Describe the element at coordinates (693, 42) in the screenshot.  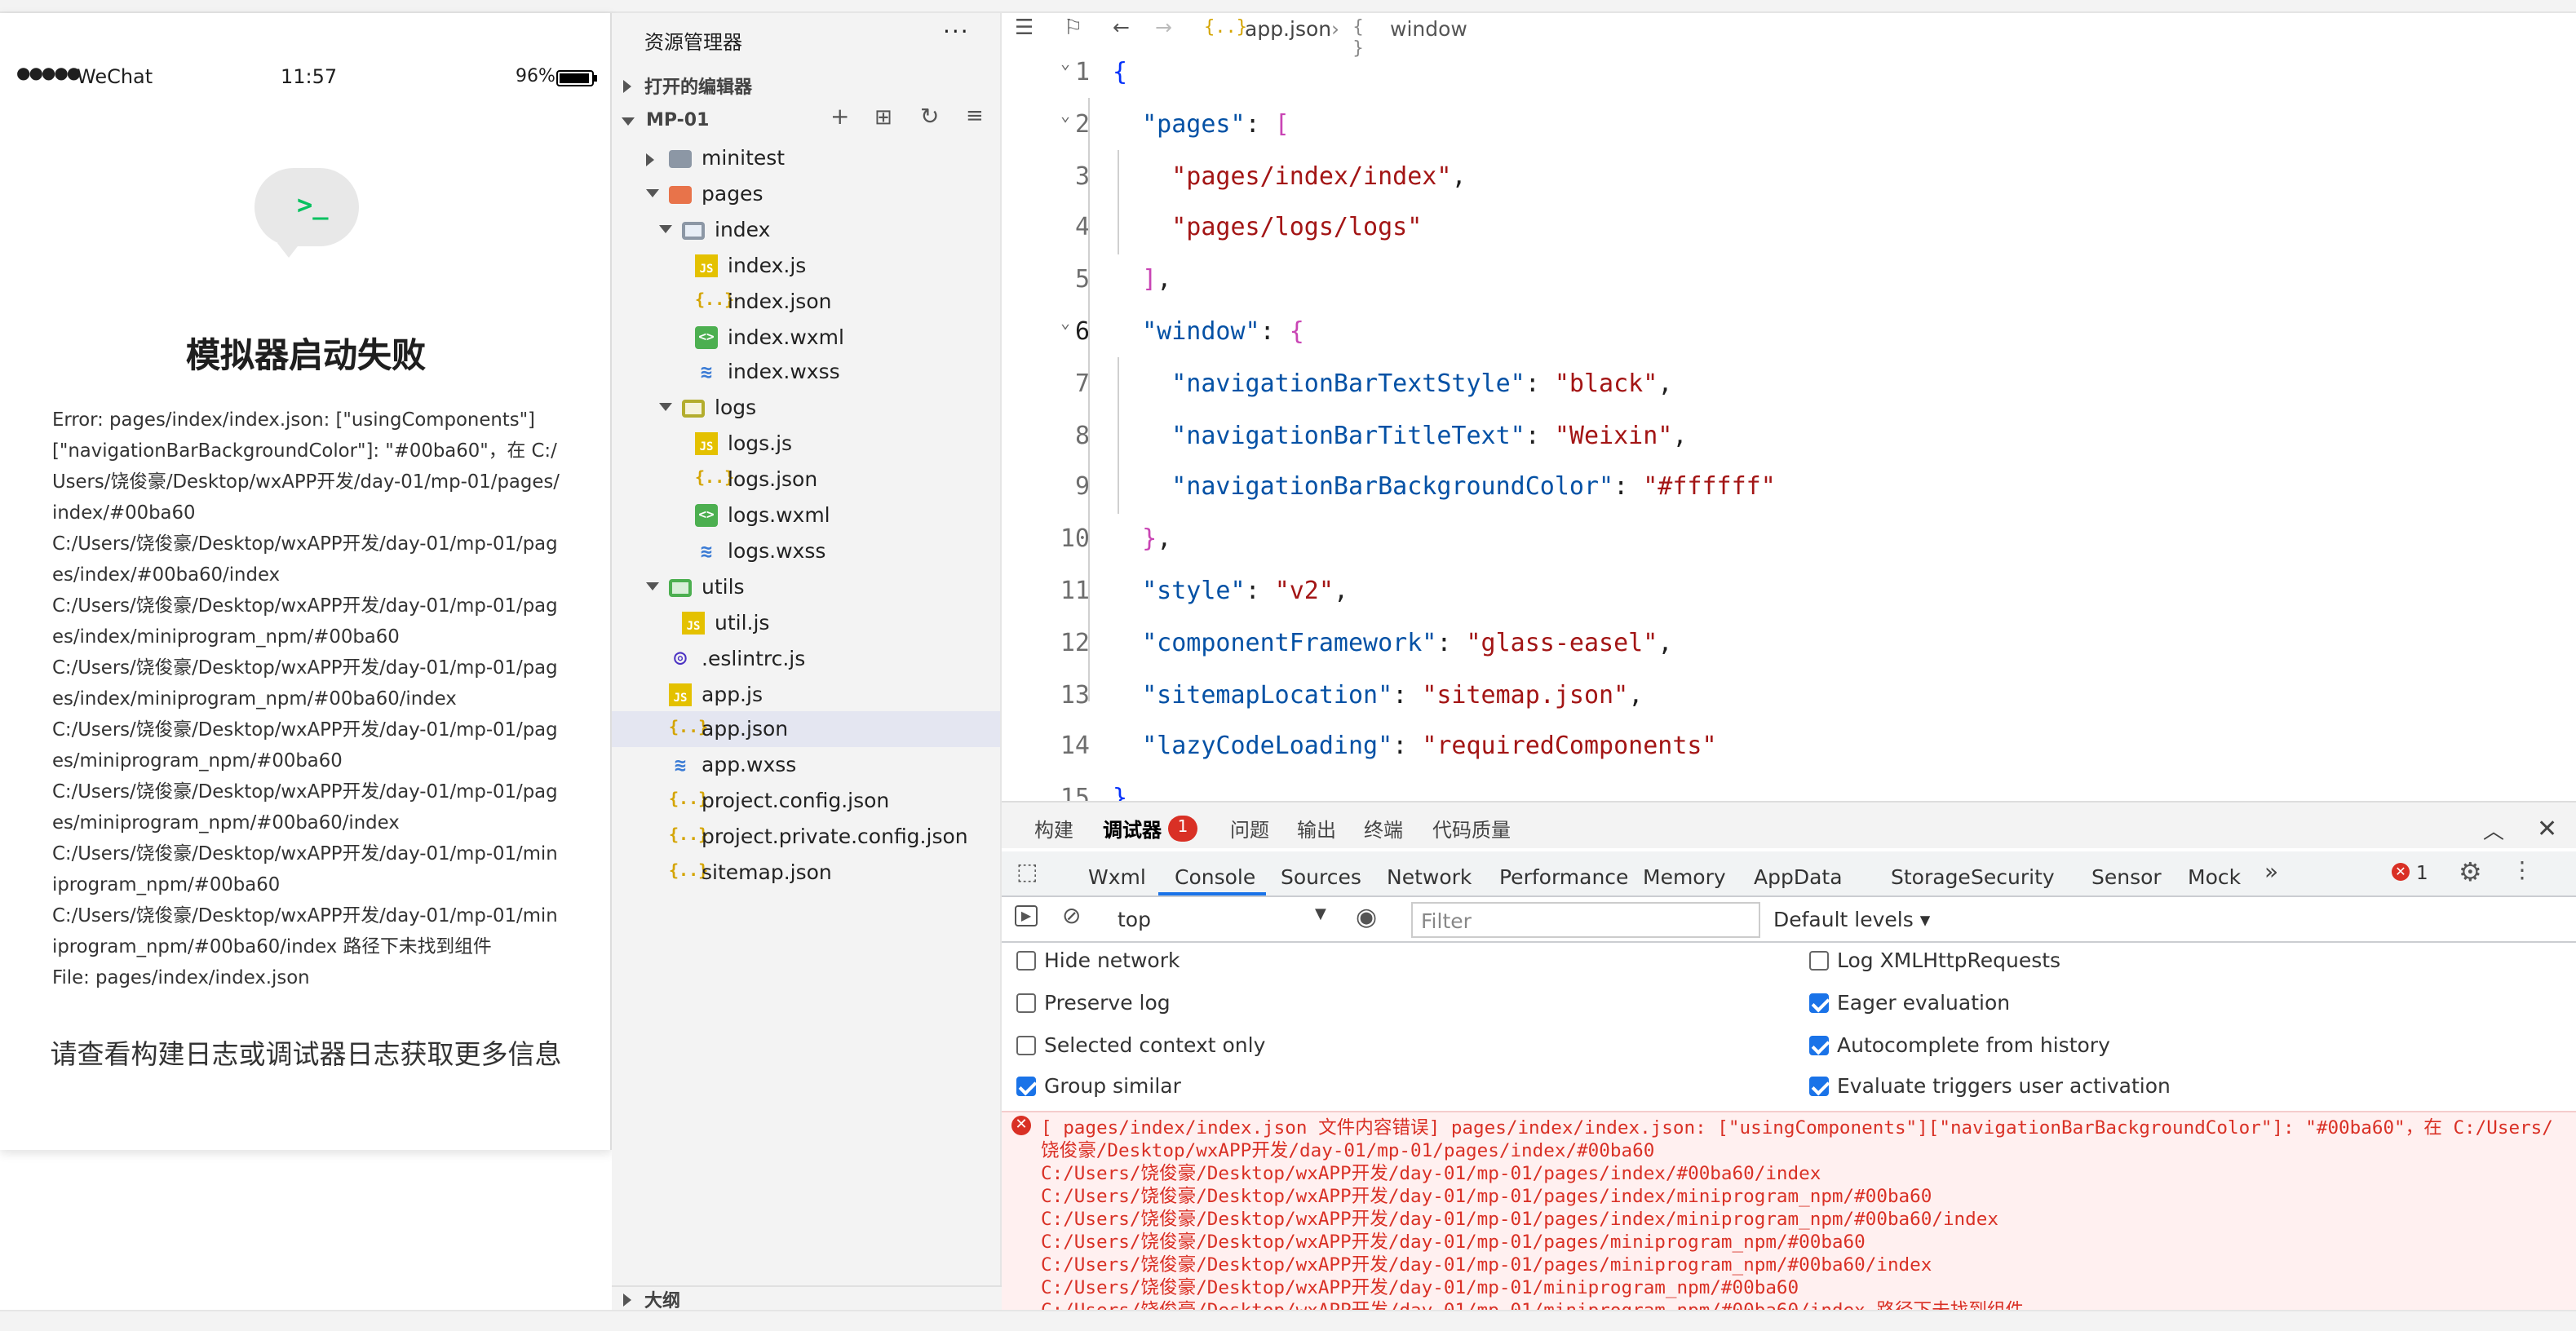
I see `explorer-title: 资源管理器` at that location.